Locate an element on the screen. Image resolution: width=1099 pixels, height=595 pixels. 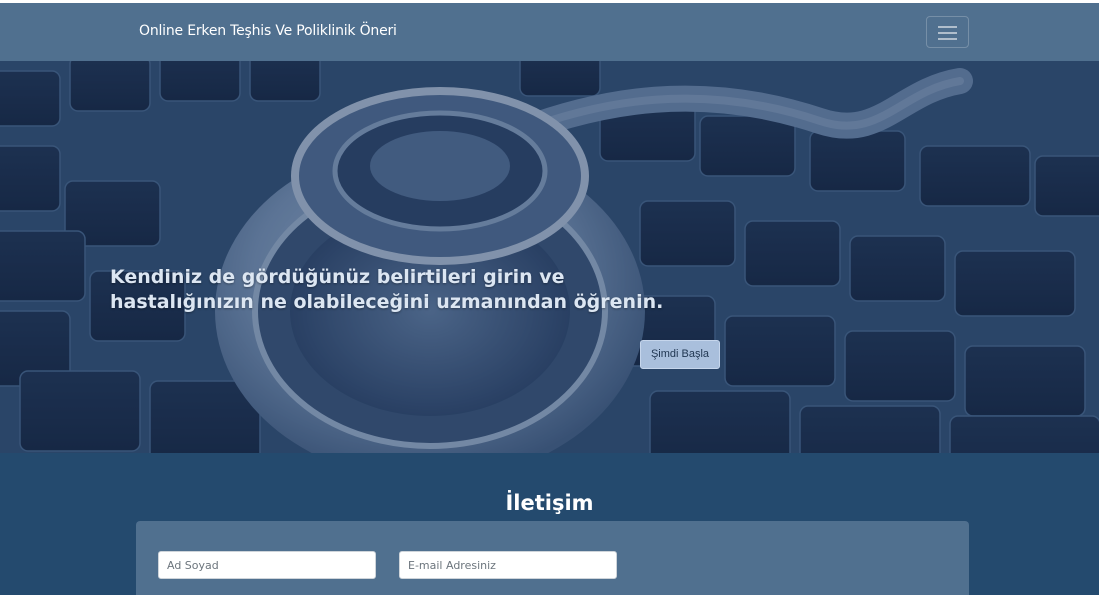
name-input is located at coordinates (267, 565).